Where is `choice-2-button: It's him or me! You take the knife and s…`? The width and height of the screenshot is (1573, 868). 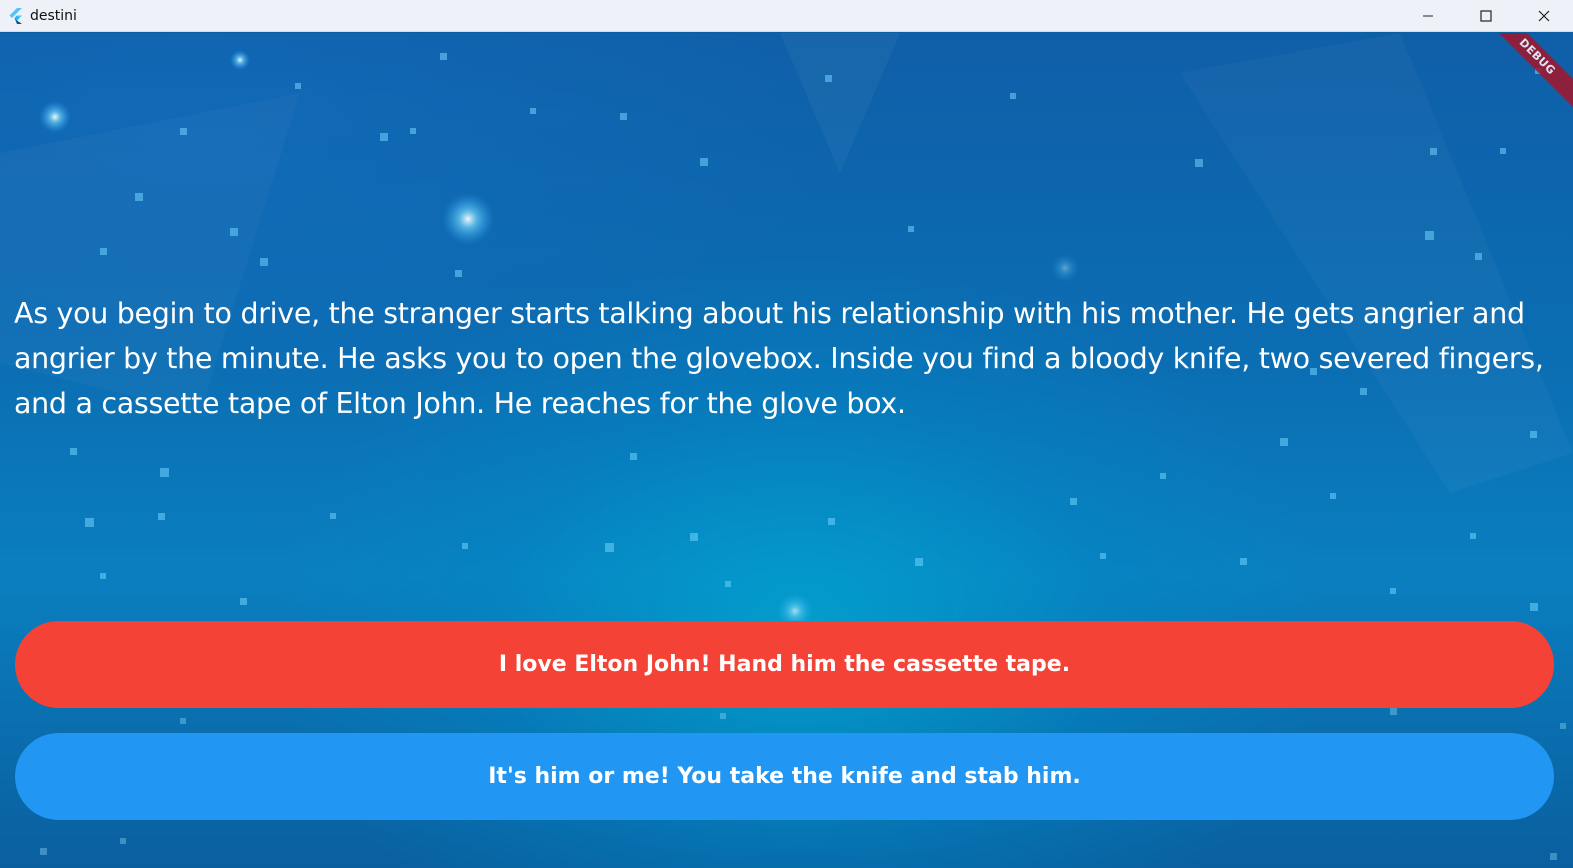
choice-2-button: It's him or me! You take the knife and s… is located at coordinates (784, 776).